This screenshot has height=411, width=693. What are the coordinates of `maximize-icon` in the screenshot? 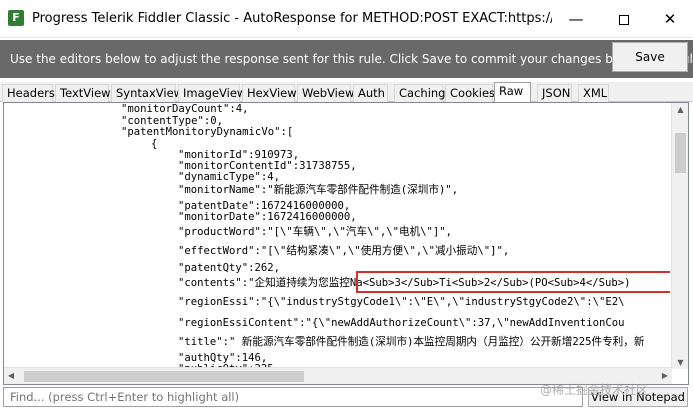 It's located at (624, 19).